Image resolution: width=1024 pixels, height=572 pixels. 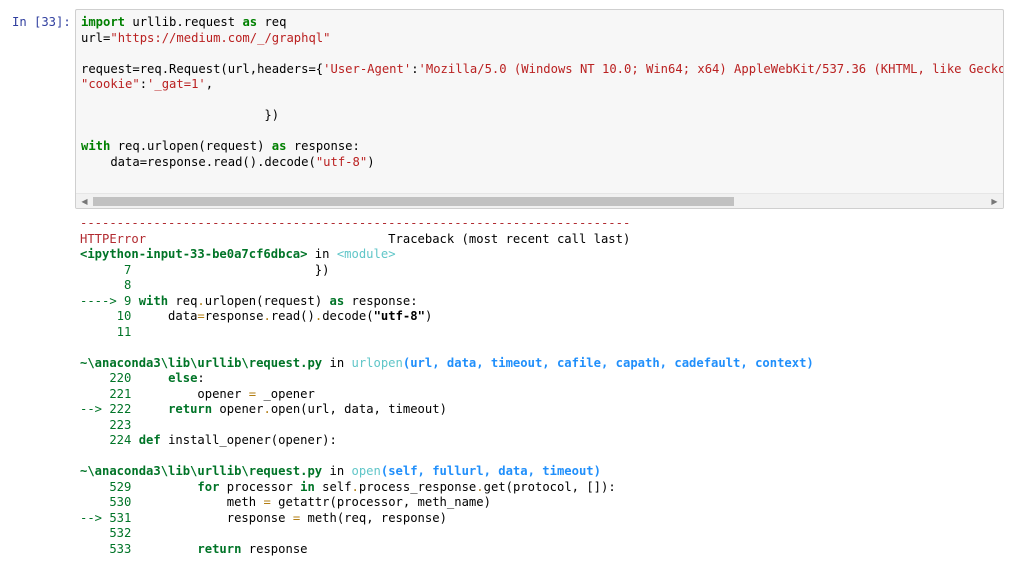 What do you see at coordinates (197, 502) in the screenshot?
I see `traceback-line-token: meth` at bounding box center [197, 502].